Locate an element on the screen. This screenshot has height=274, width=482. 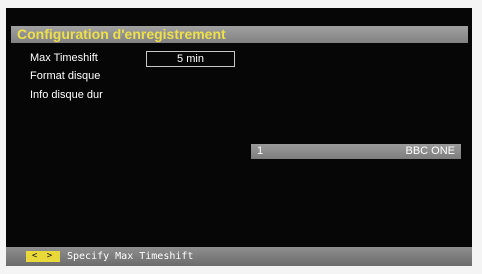
menu-title-bar: Configuration d'enregistrement is located at coordinates (239, 34).